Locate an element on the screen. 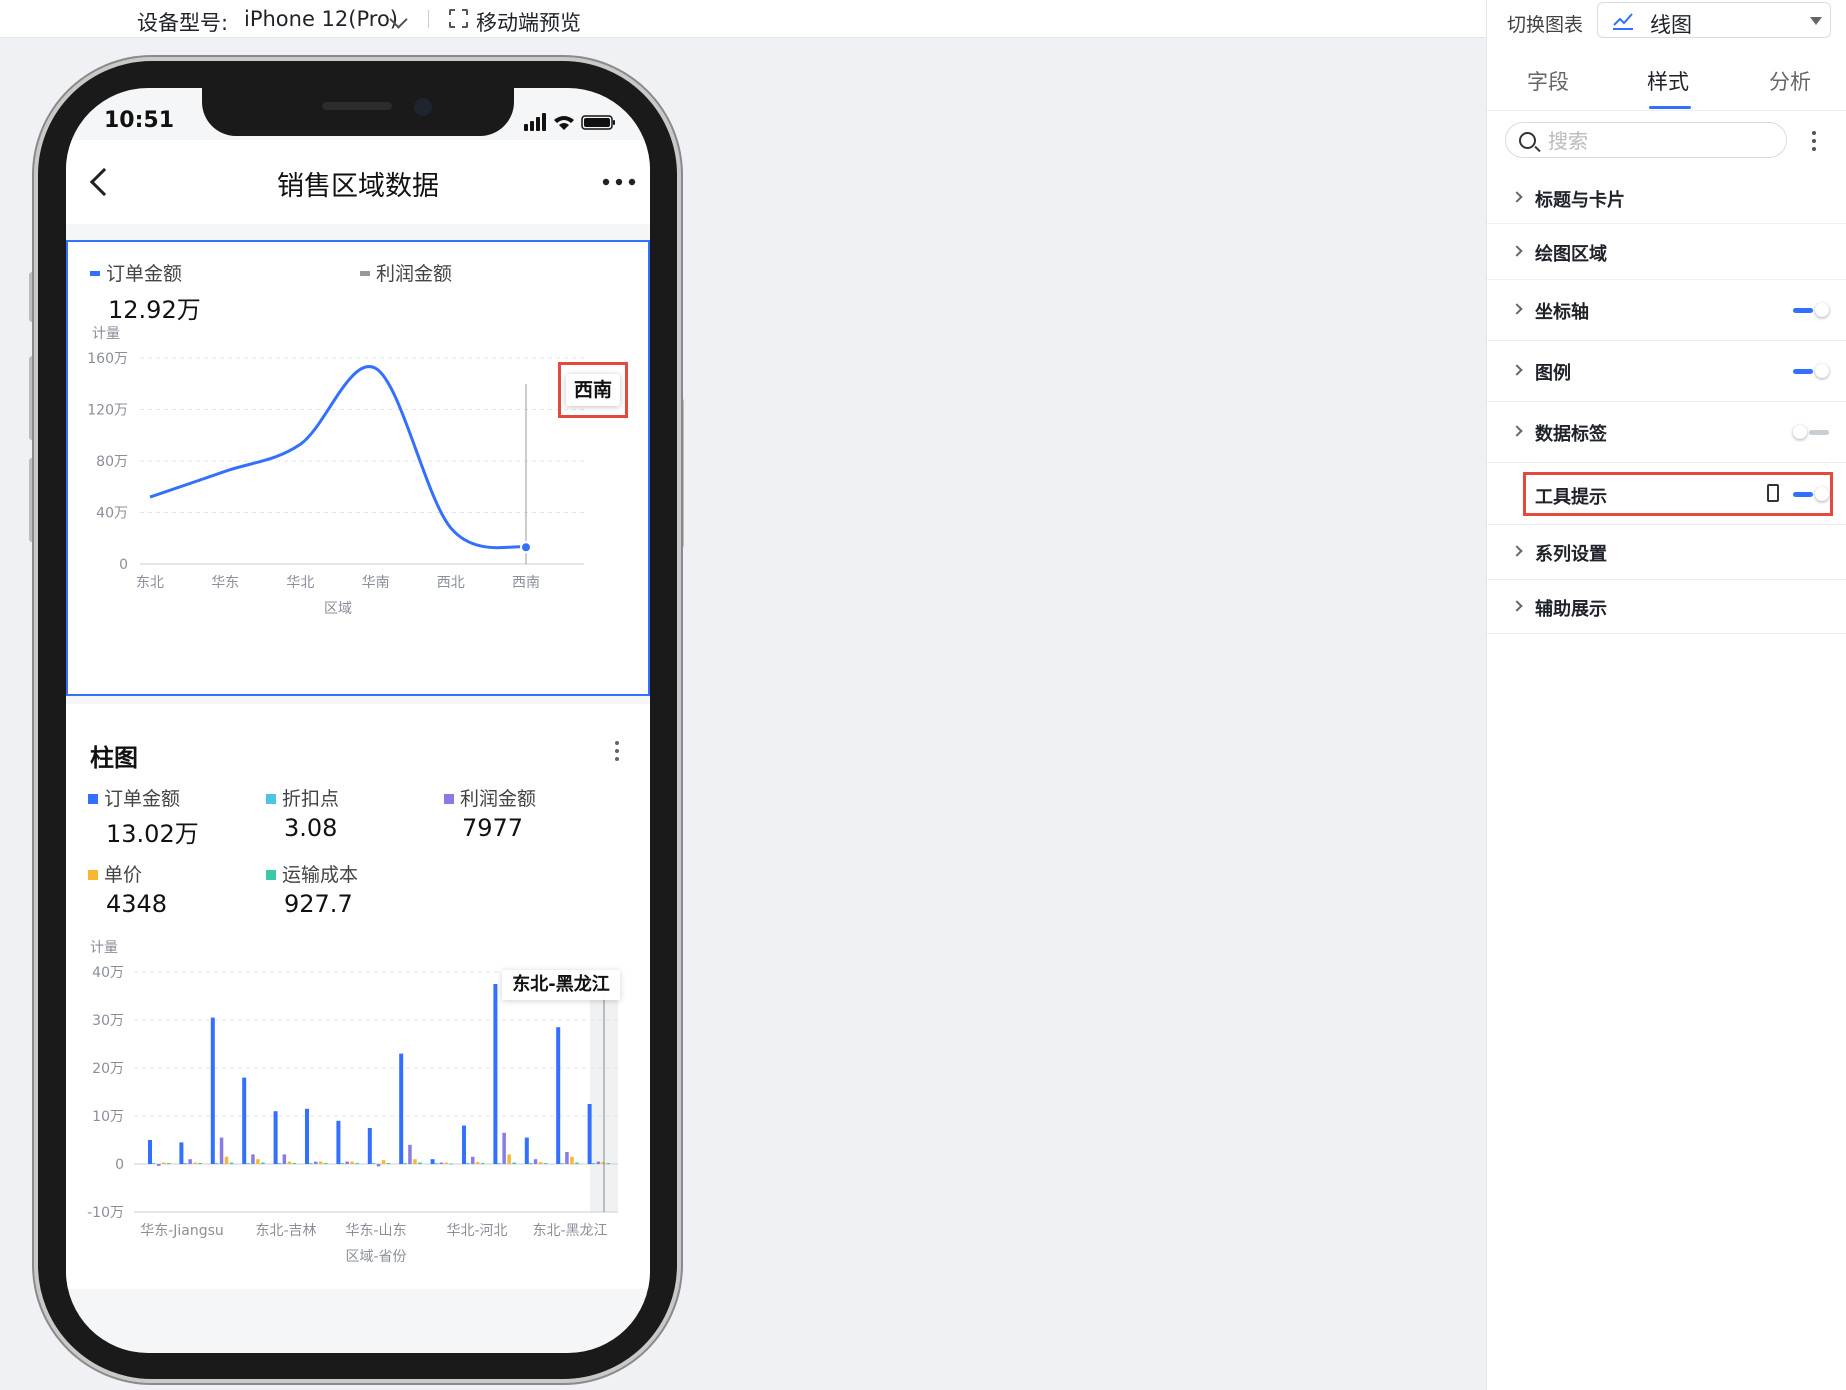  legend-toggle is located at coordinates (1811, 371).